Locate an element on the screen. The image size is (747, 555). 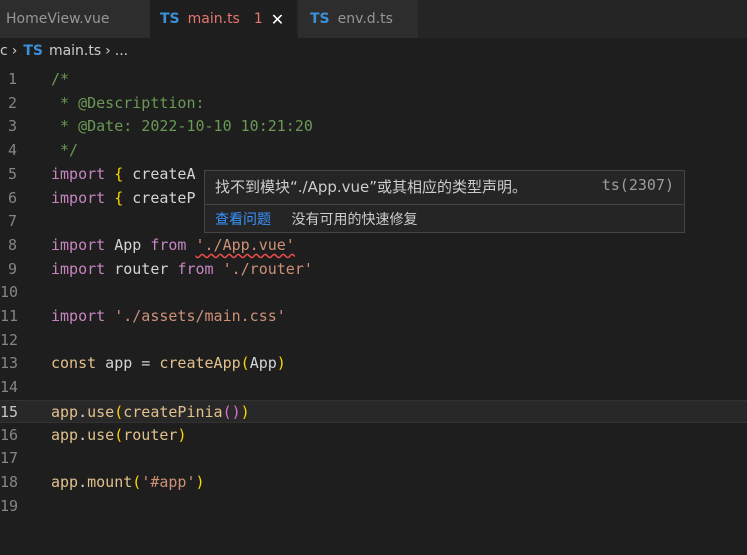
error-message: 找不到模块“./App.vue”或其相应的类型声明。 is located at coordinates (371, 187).